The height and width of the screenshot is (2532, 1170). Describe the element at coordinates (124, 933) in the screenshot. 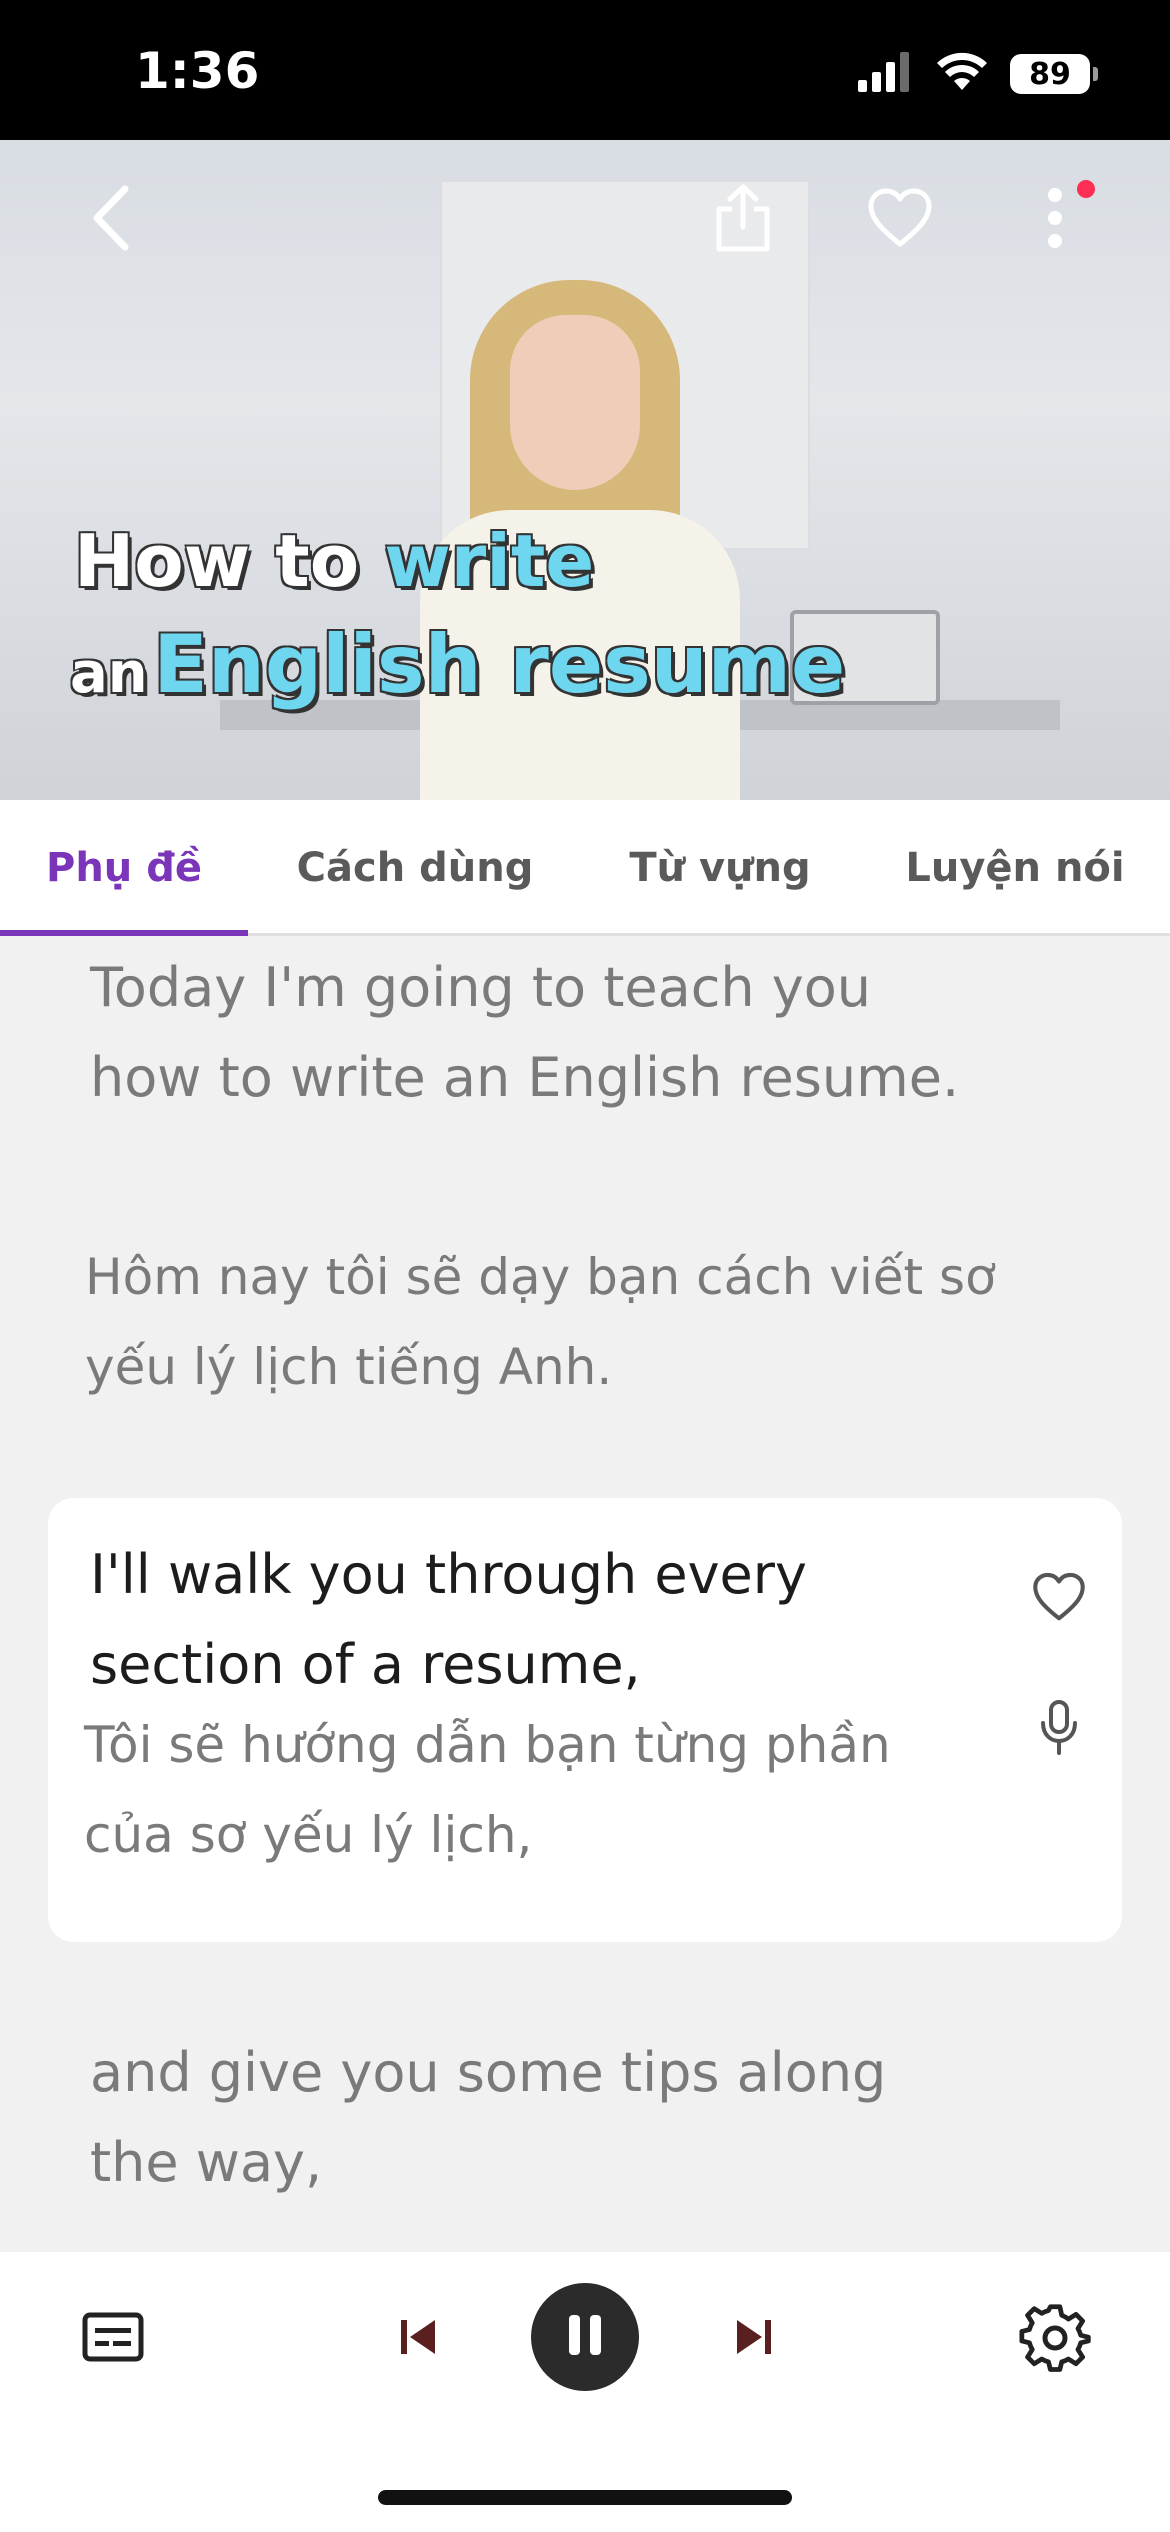

I see `active-tab-indicator` at that location.